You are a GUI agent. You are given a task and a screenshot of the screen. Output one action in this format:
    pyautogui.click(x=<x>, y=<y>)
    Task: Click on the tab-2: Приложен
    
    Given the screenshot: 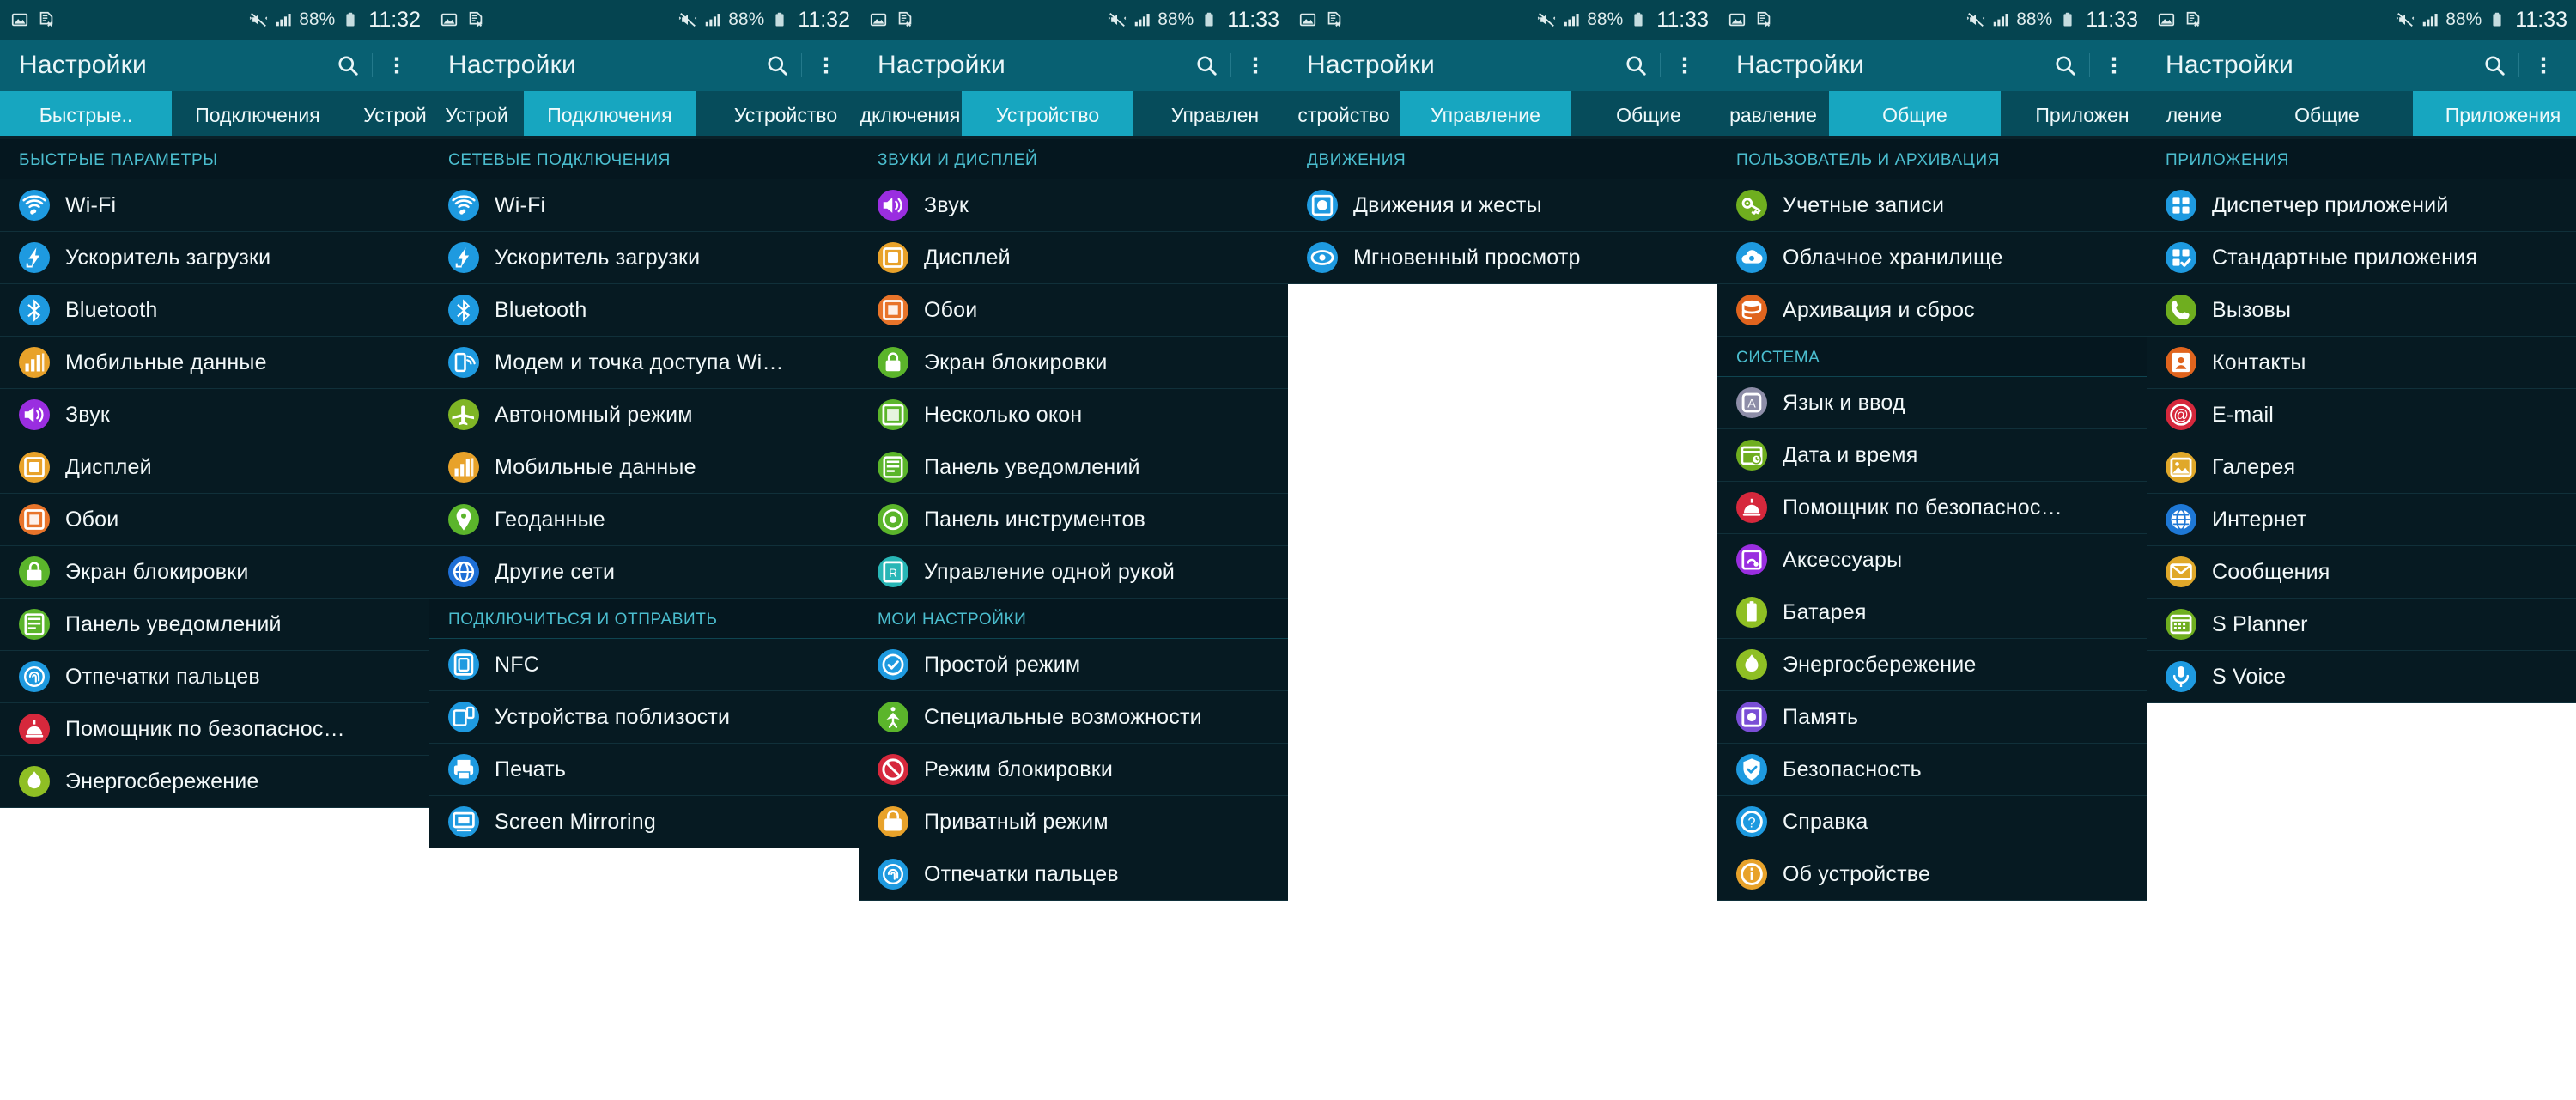 What is the action you would take?
    pyautogui.click(x=2074, y=115)
    